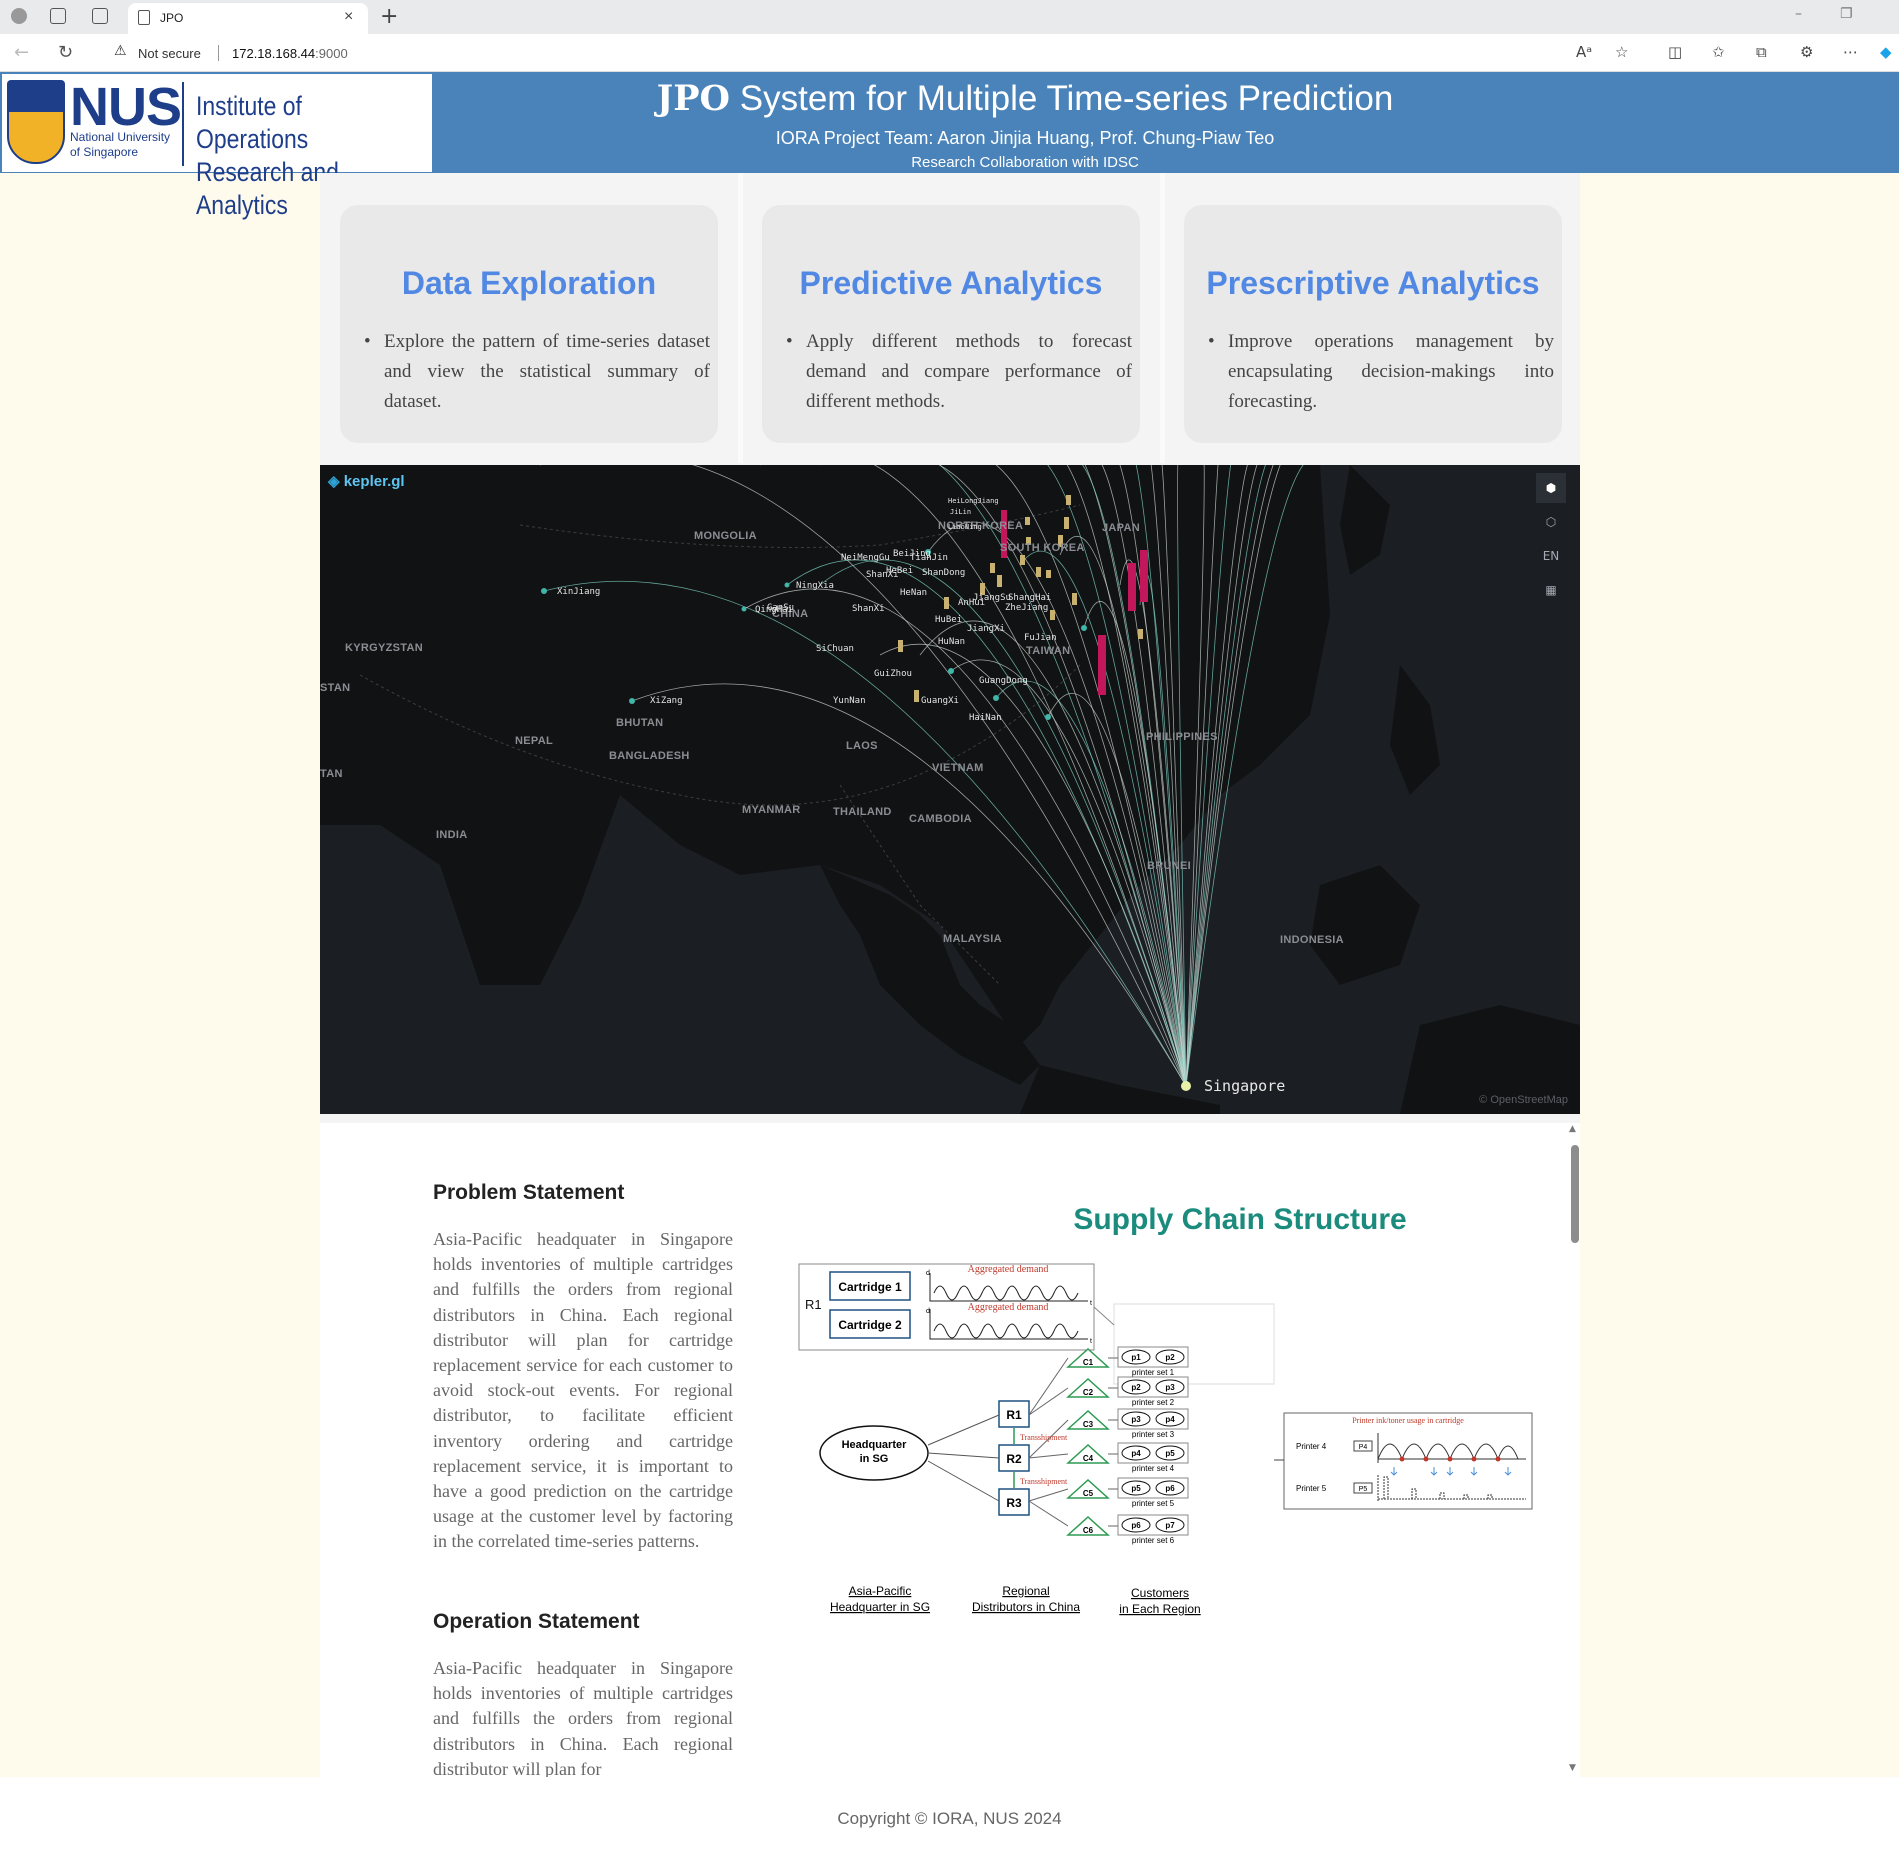 This screenshot has width=1899, height=1862. What do you see at coordinates (36, 122) in the screenshot?
I see `nus-crest-icon` at bounding box center [36, 122].